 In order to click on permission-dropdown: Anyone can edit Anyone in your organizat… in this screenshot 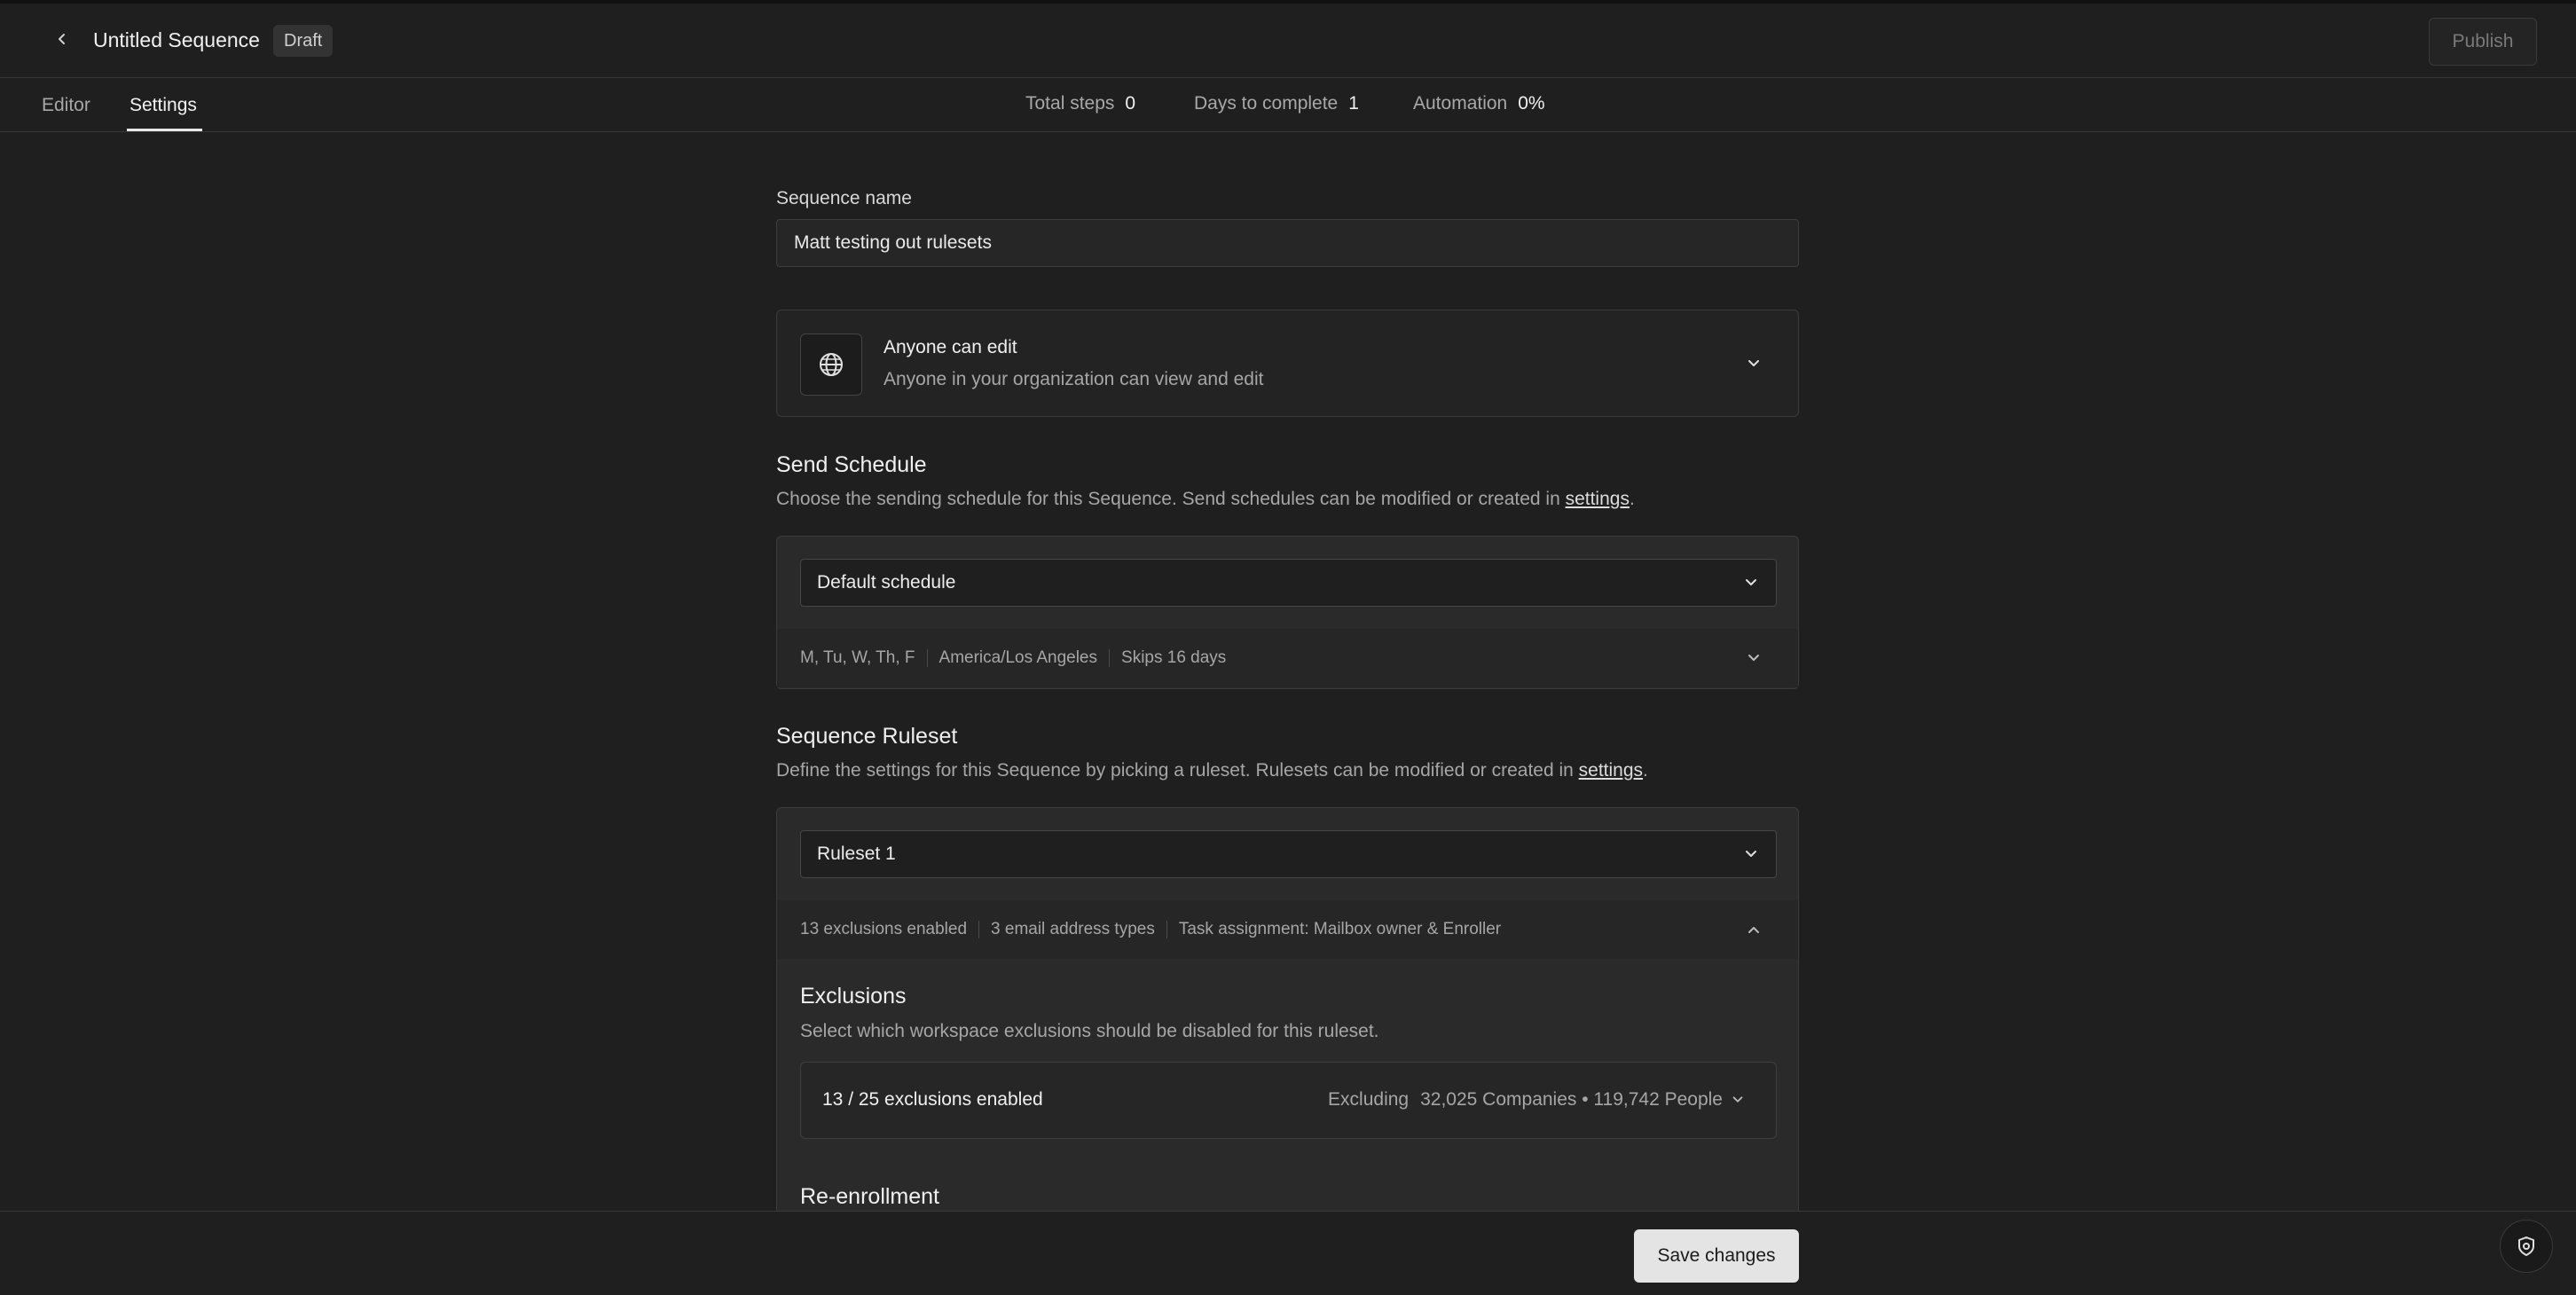, I will do `click(1287, 363)`.